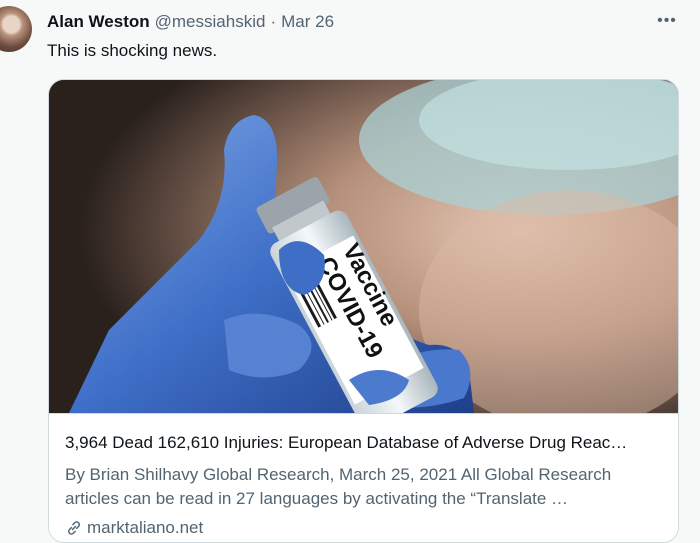  I want to click on link-icon, so click(74, 528).